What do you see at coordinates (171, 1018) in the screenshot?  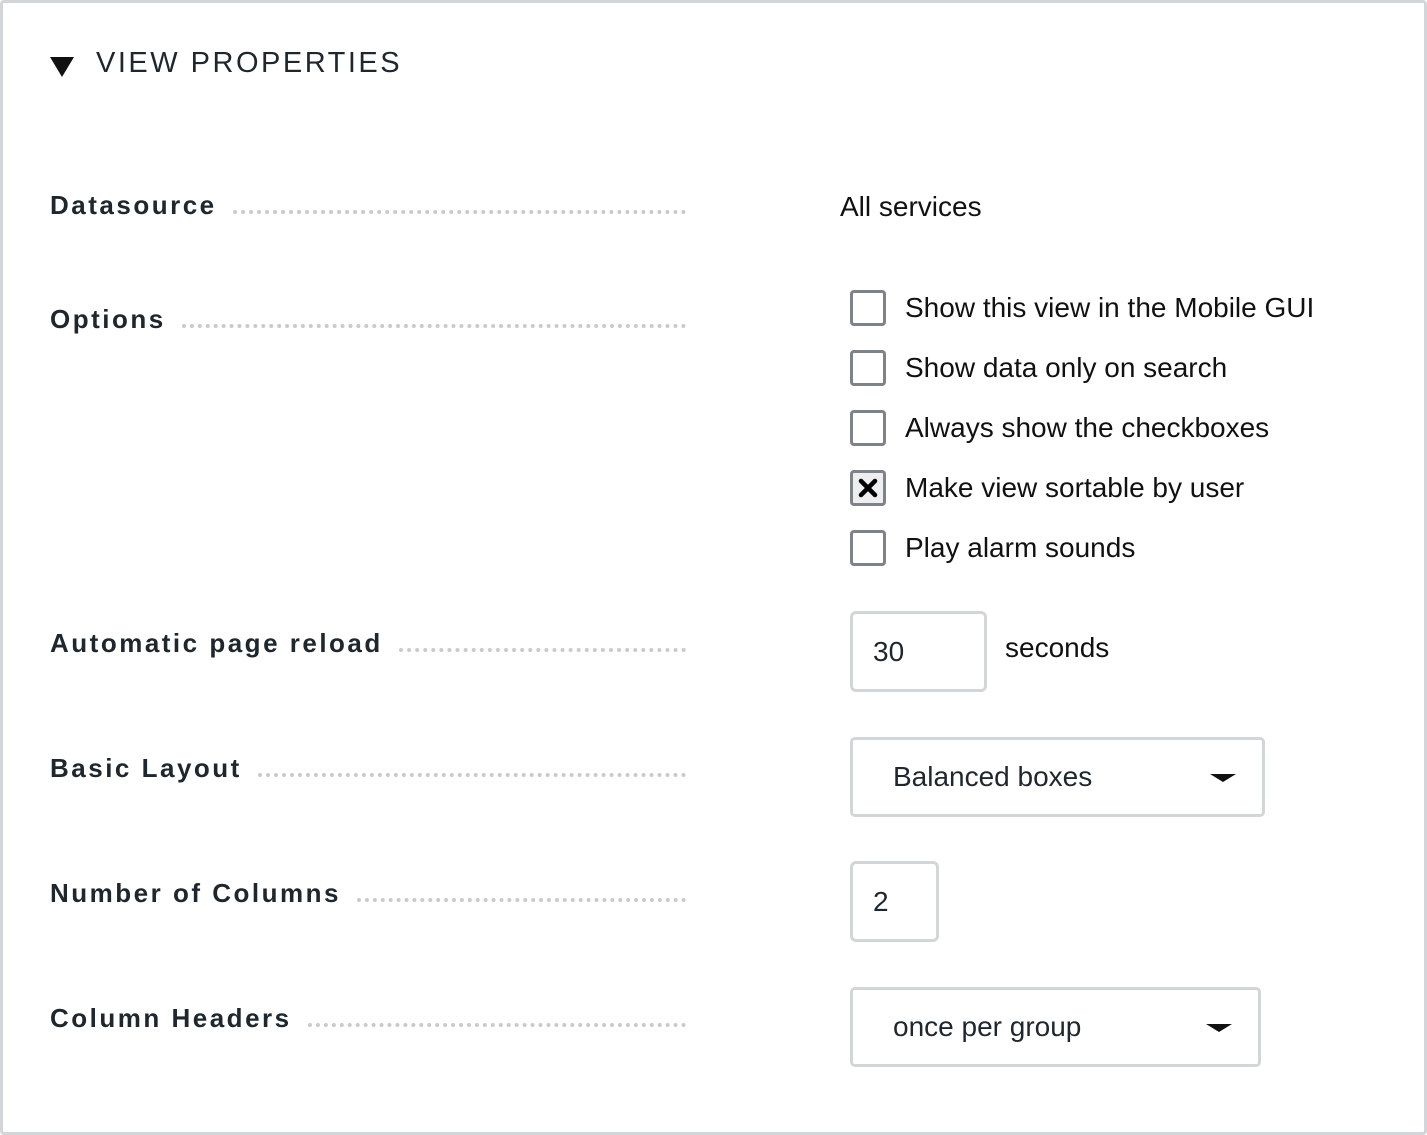 I see `headers-label: Column Headers` at bounding box center [171, 1018].